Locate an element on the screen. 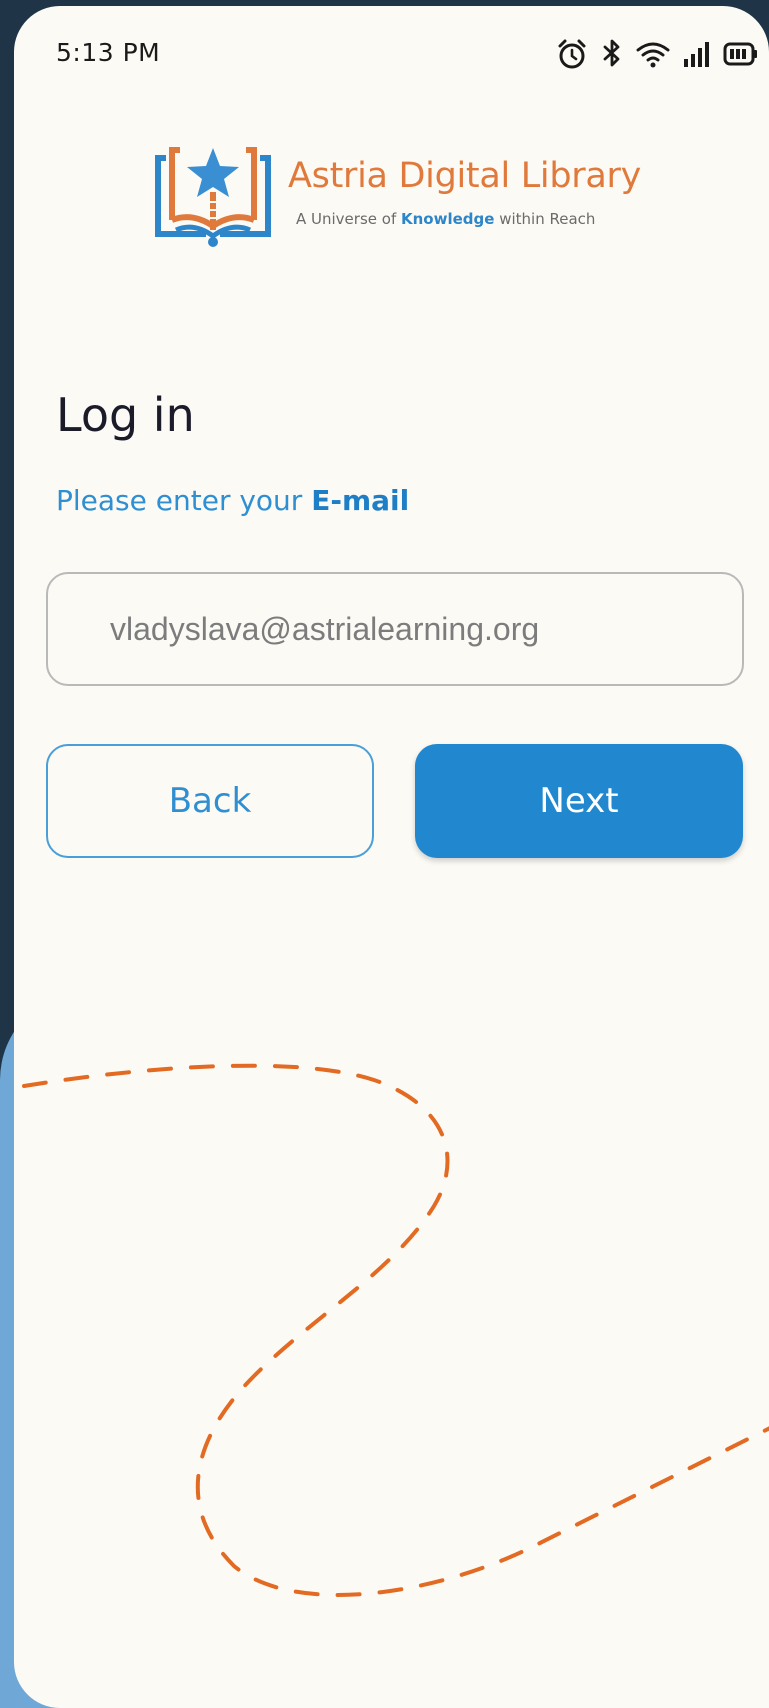  subtitle-emphasis: E-mail is located at coordinates (360, 500).